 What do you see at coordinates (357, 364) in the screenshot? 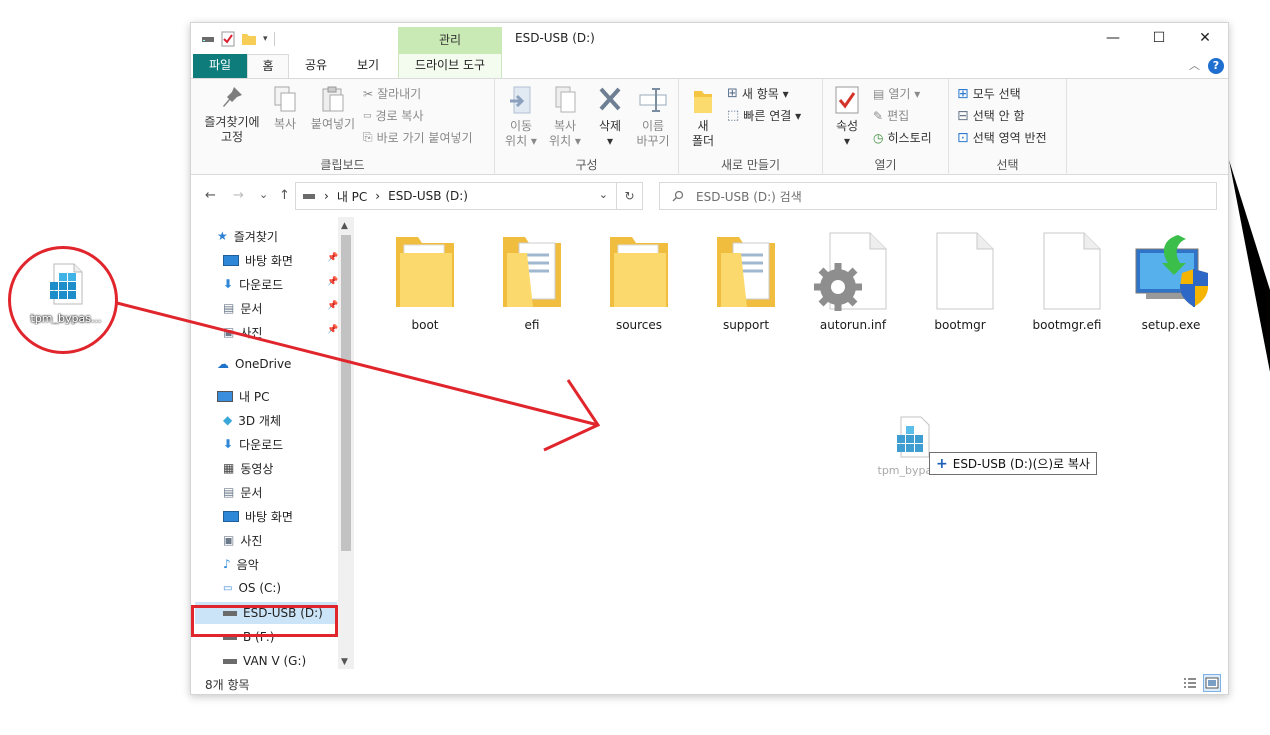
I see `annotation-arrow` at bounding box center [357, 364].